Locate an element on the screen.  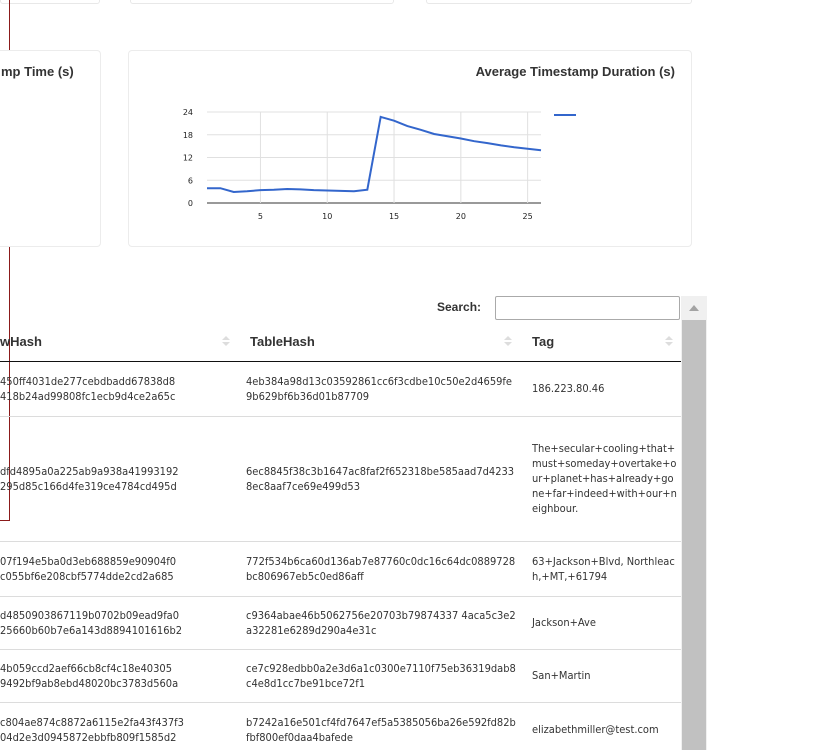
x-tick-label: 5 is located at coordinates (260, 216).